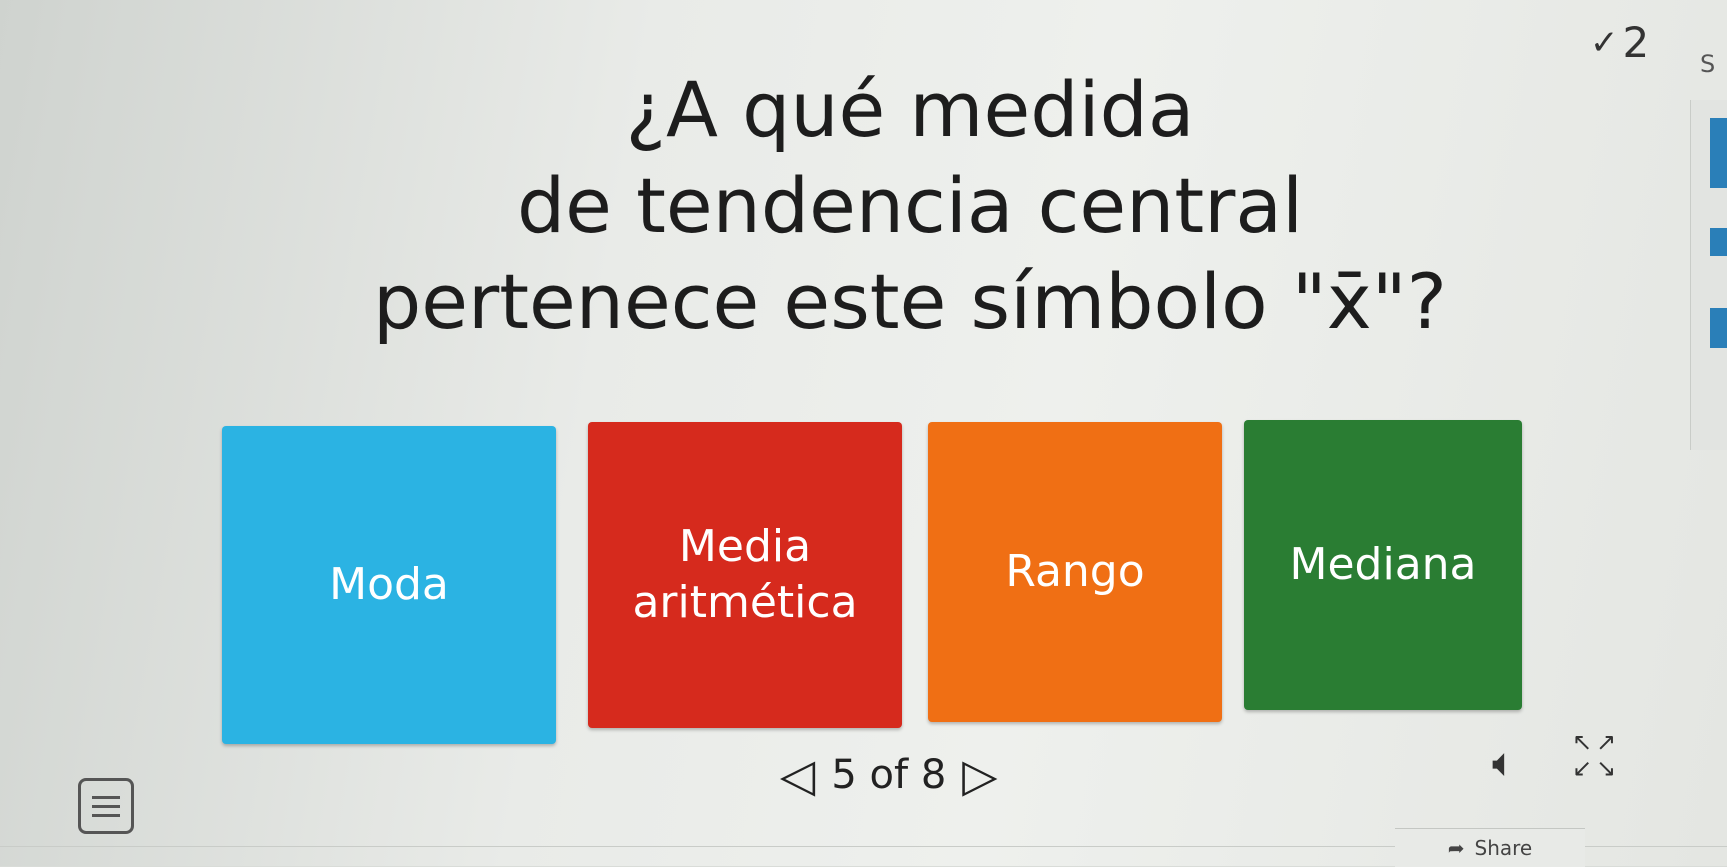 The image size is (1727, 867). I want to click on answer-label: Mediana, so click(1383, 564).